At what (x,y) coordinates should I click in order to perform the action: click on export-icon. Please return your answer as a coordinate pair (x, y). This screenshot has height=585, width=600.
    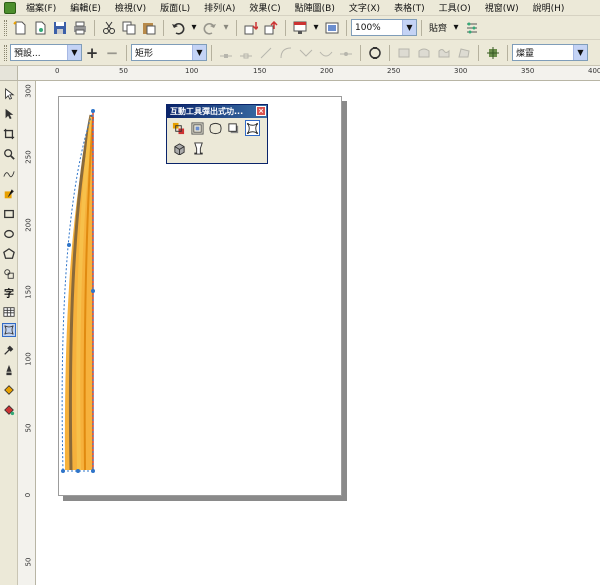
    Looking at the image, I should click on (271, 28).